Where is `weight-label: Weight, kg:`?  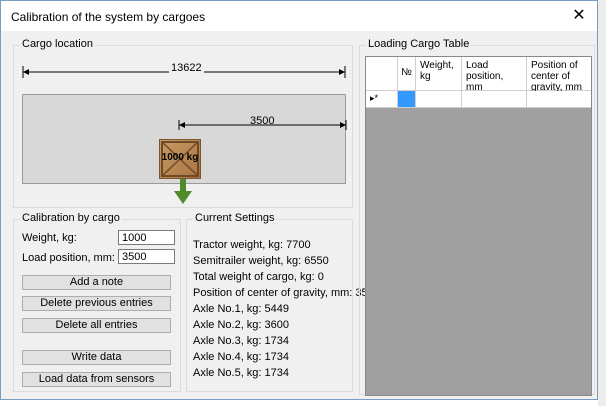 weight-label: Weight, kg: is located at coordinates (49, 238).